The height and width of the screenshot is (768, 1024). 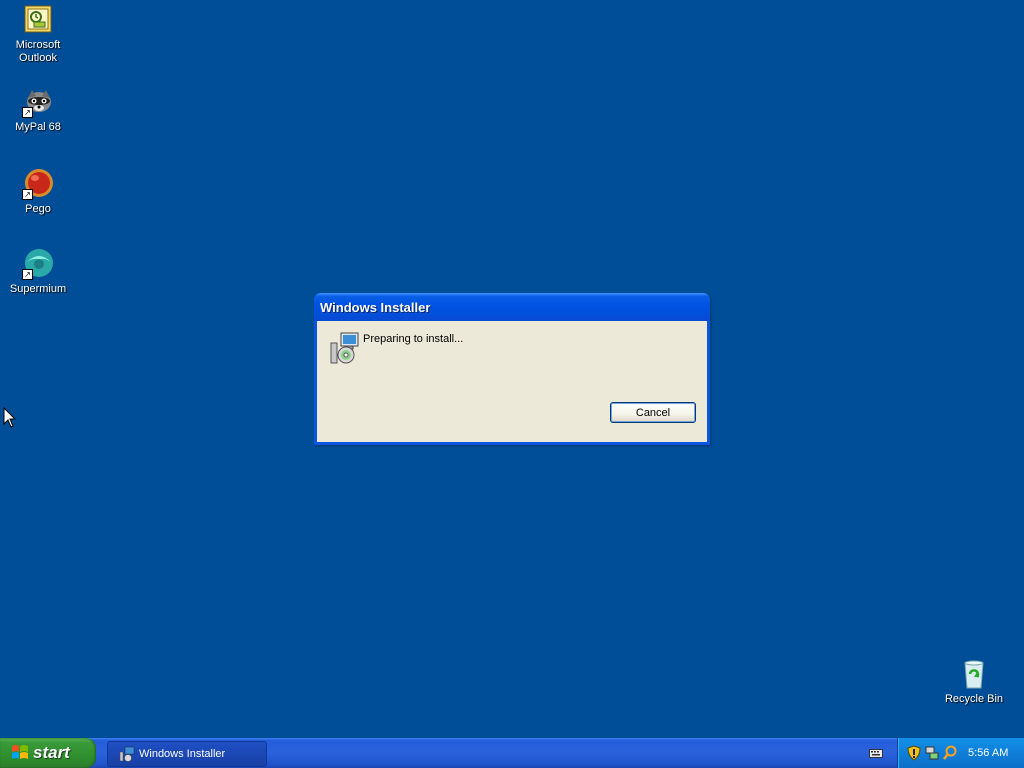 I want to click on supermium-icon: ↗, so click(x=38, y=264).